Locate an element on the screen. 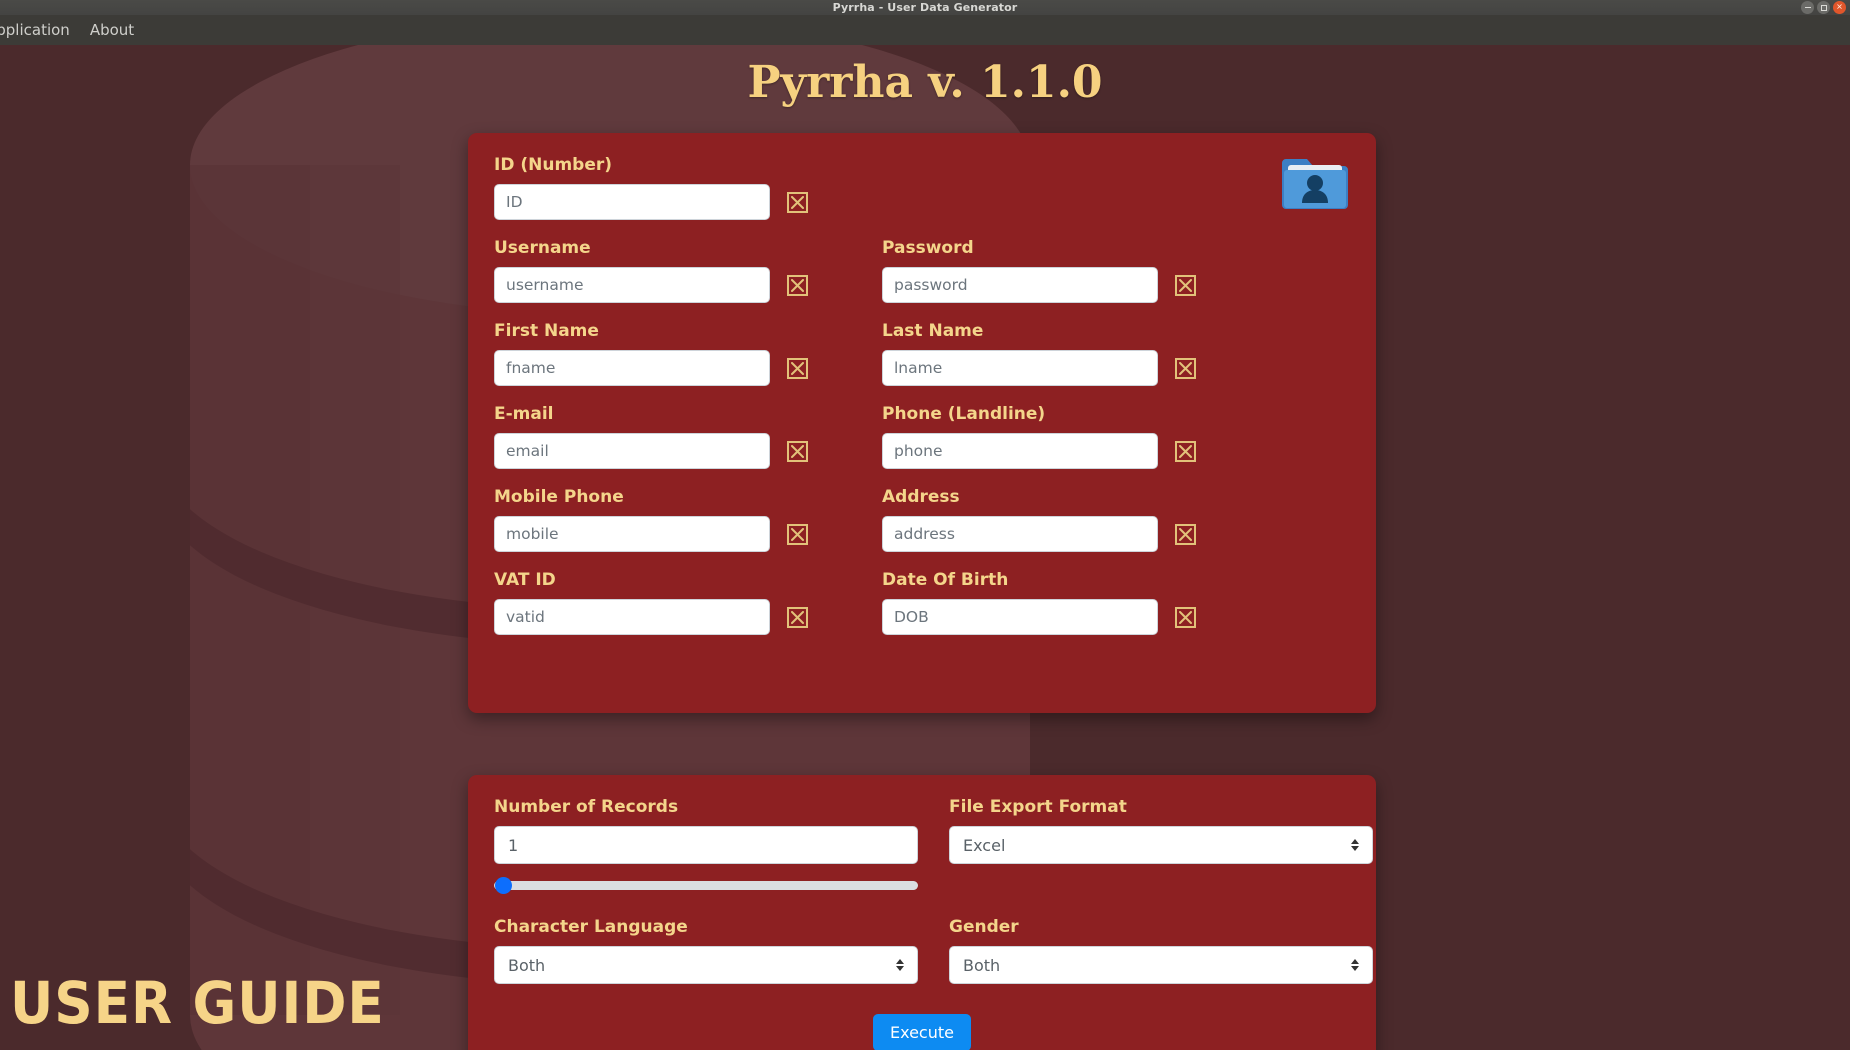 The width and height of the screenshot is (1850, 1050). clear-field-icon-last-name is located at coordinates (1185, 368).